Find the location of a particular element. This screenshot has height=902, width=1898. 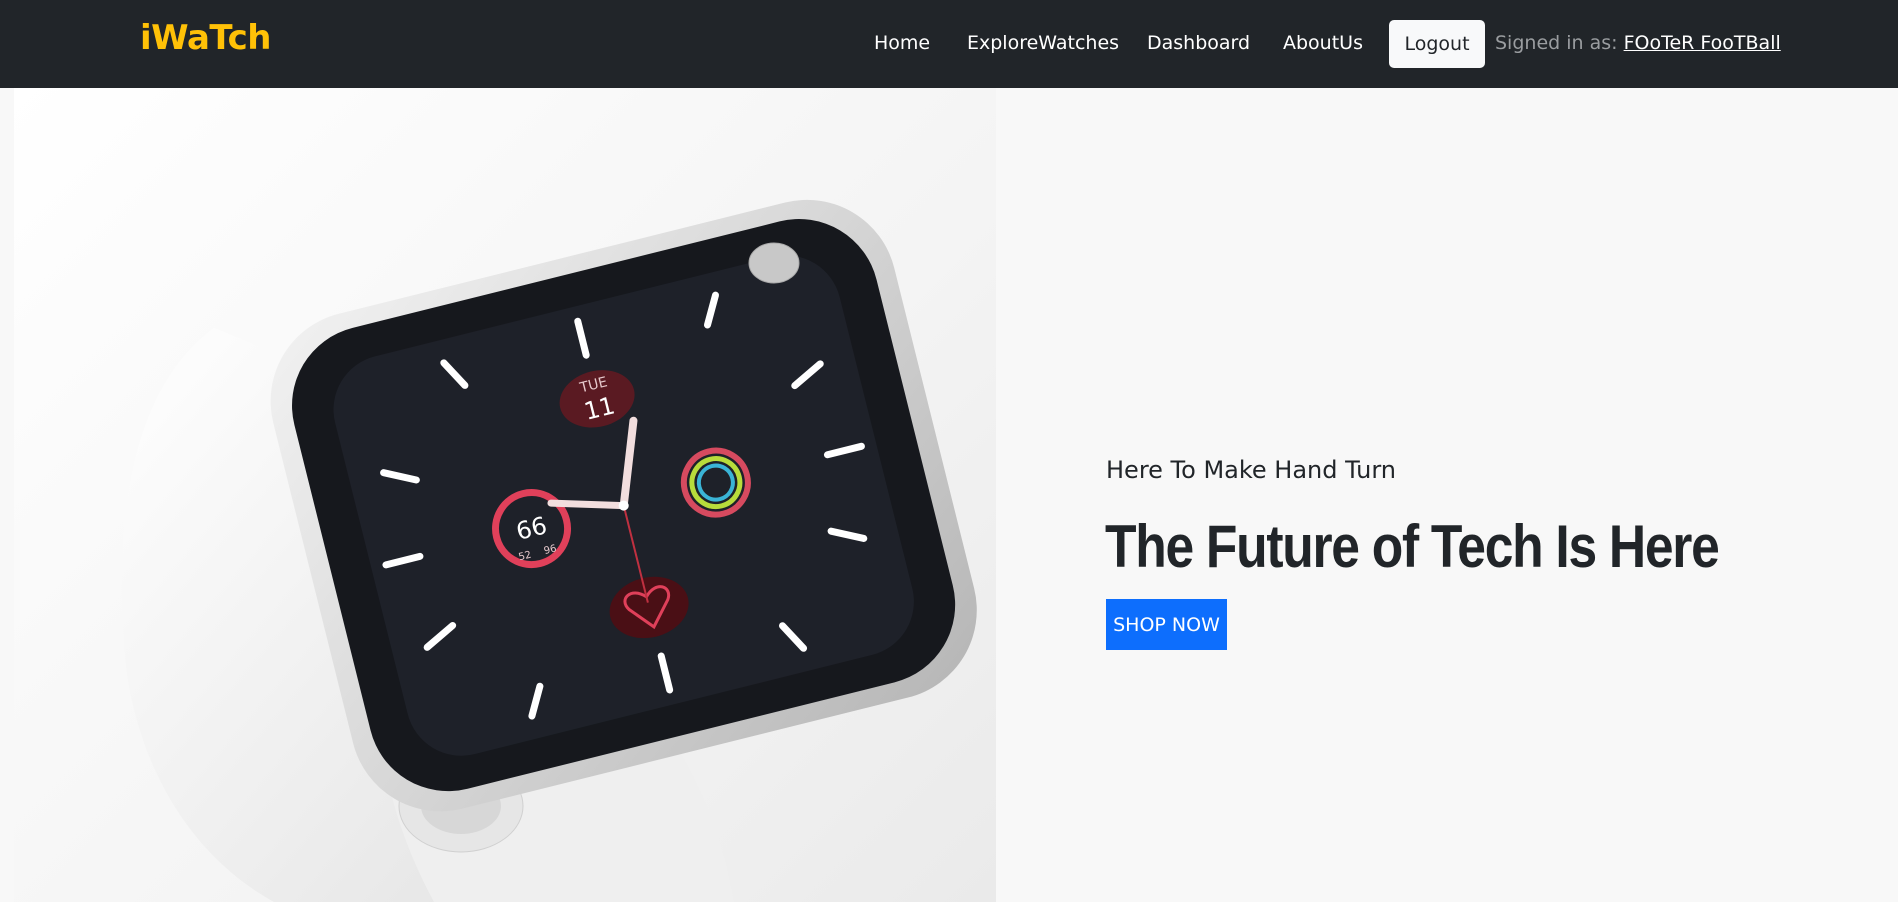

hero-headline: The Future of Tech Is Here is located at coordinates (1412, 546).